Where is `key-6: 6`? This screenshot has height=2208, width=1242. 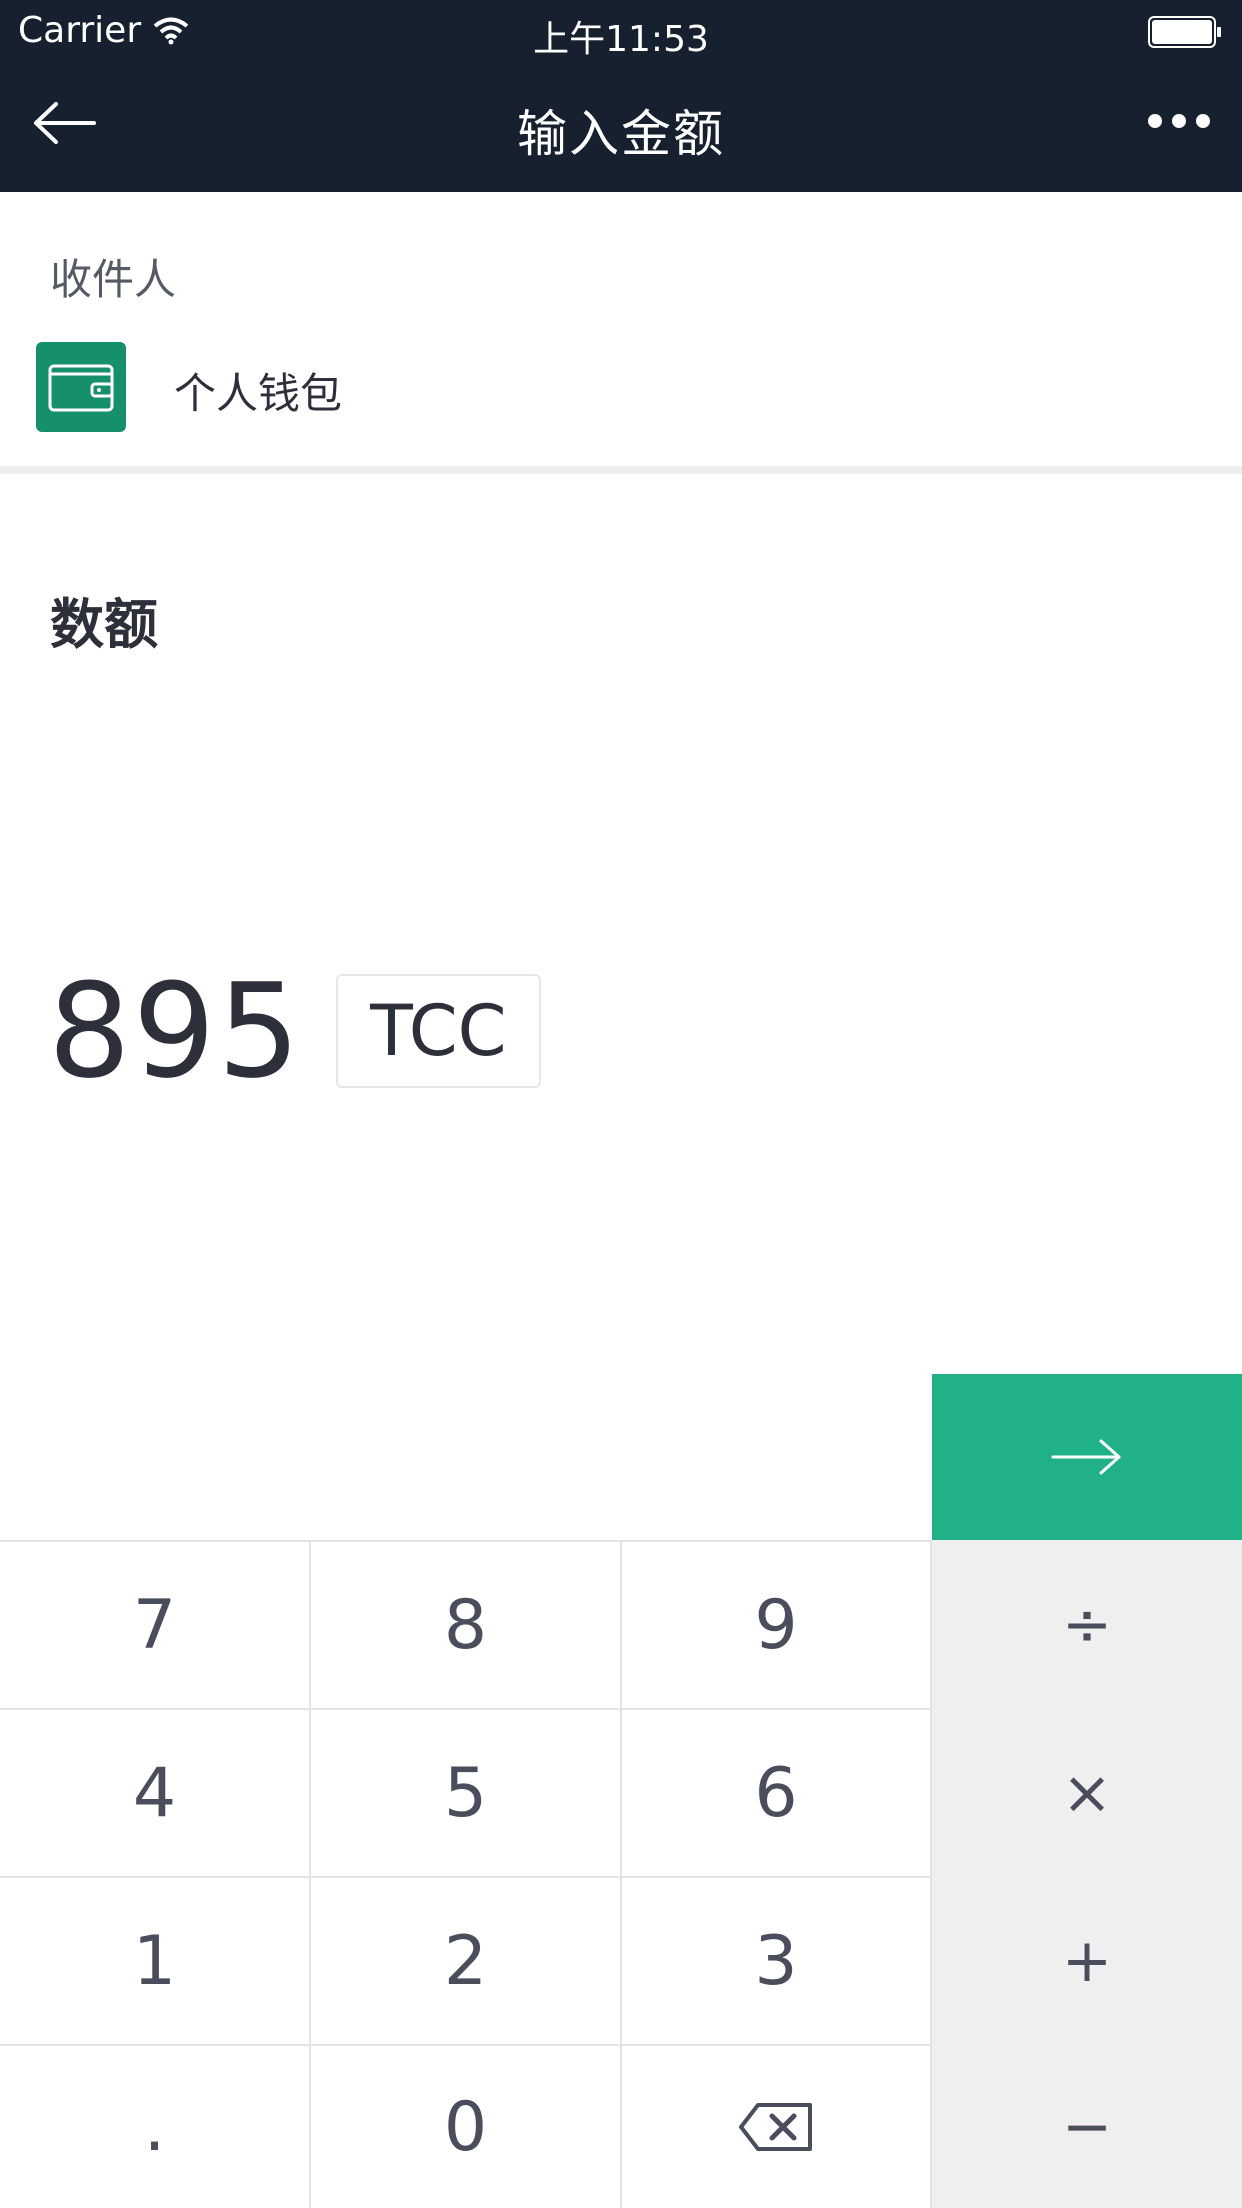 key-6: 6 is located at coordinates (777, 1792).